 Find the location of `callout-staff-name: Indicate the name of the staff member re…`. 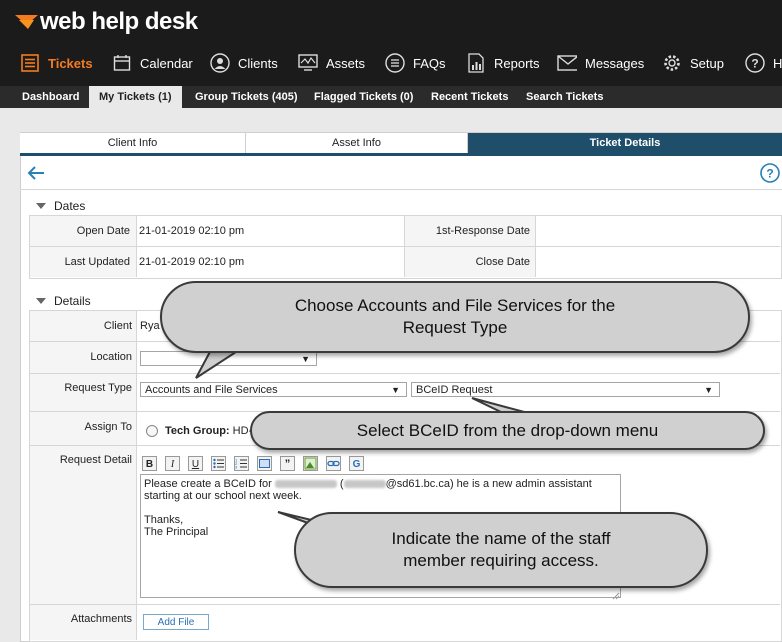

callout-staff-name: Indicate the name of the staff member re… is located at coordinates (501, 550).